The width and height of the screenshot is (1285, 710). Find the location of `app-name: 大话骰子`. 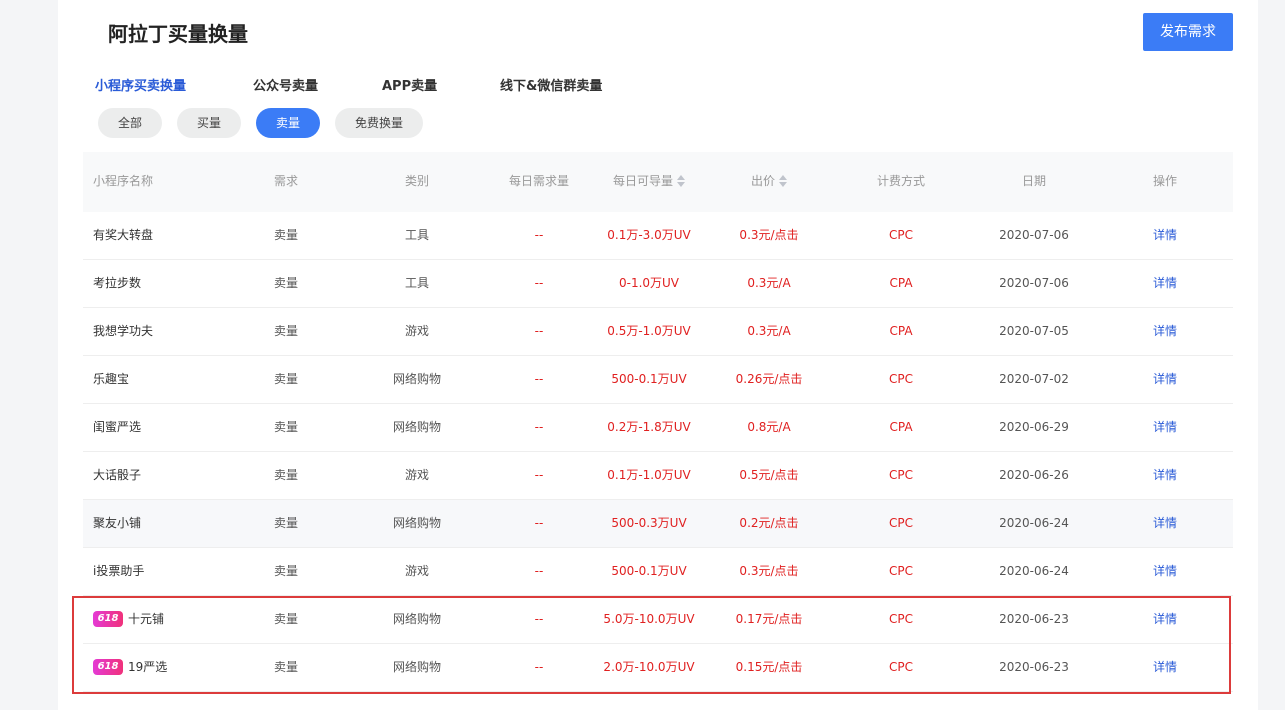

app-name: 大话骰子 is located at coordinates (117, 475).